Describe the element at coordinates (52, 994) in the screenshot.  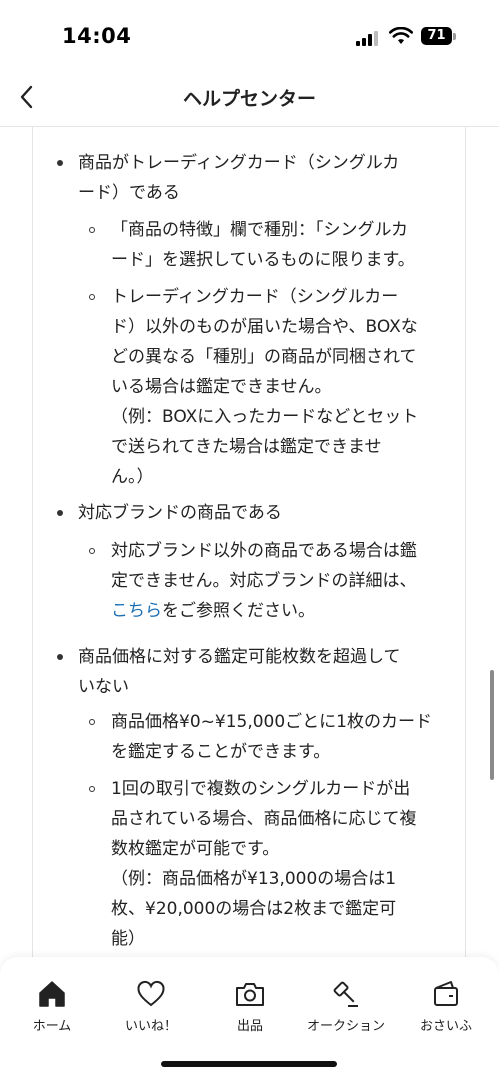
I see `home-icon` at that location.